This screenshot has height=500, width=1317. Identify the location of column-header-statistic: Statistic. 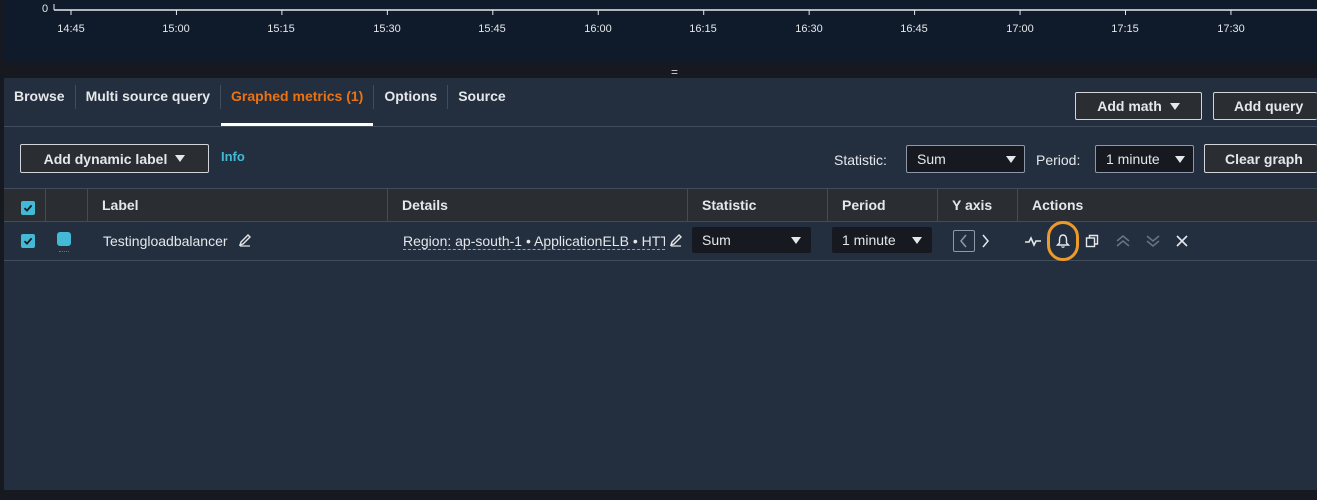
(757, 205).